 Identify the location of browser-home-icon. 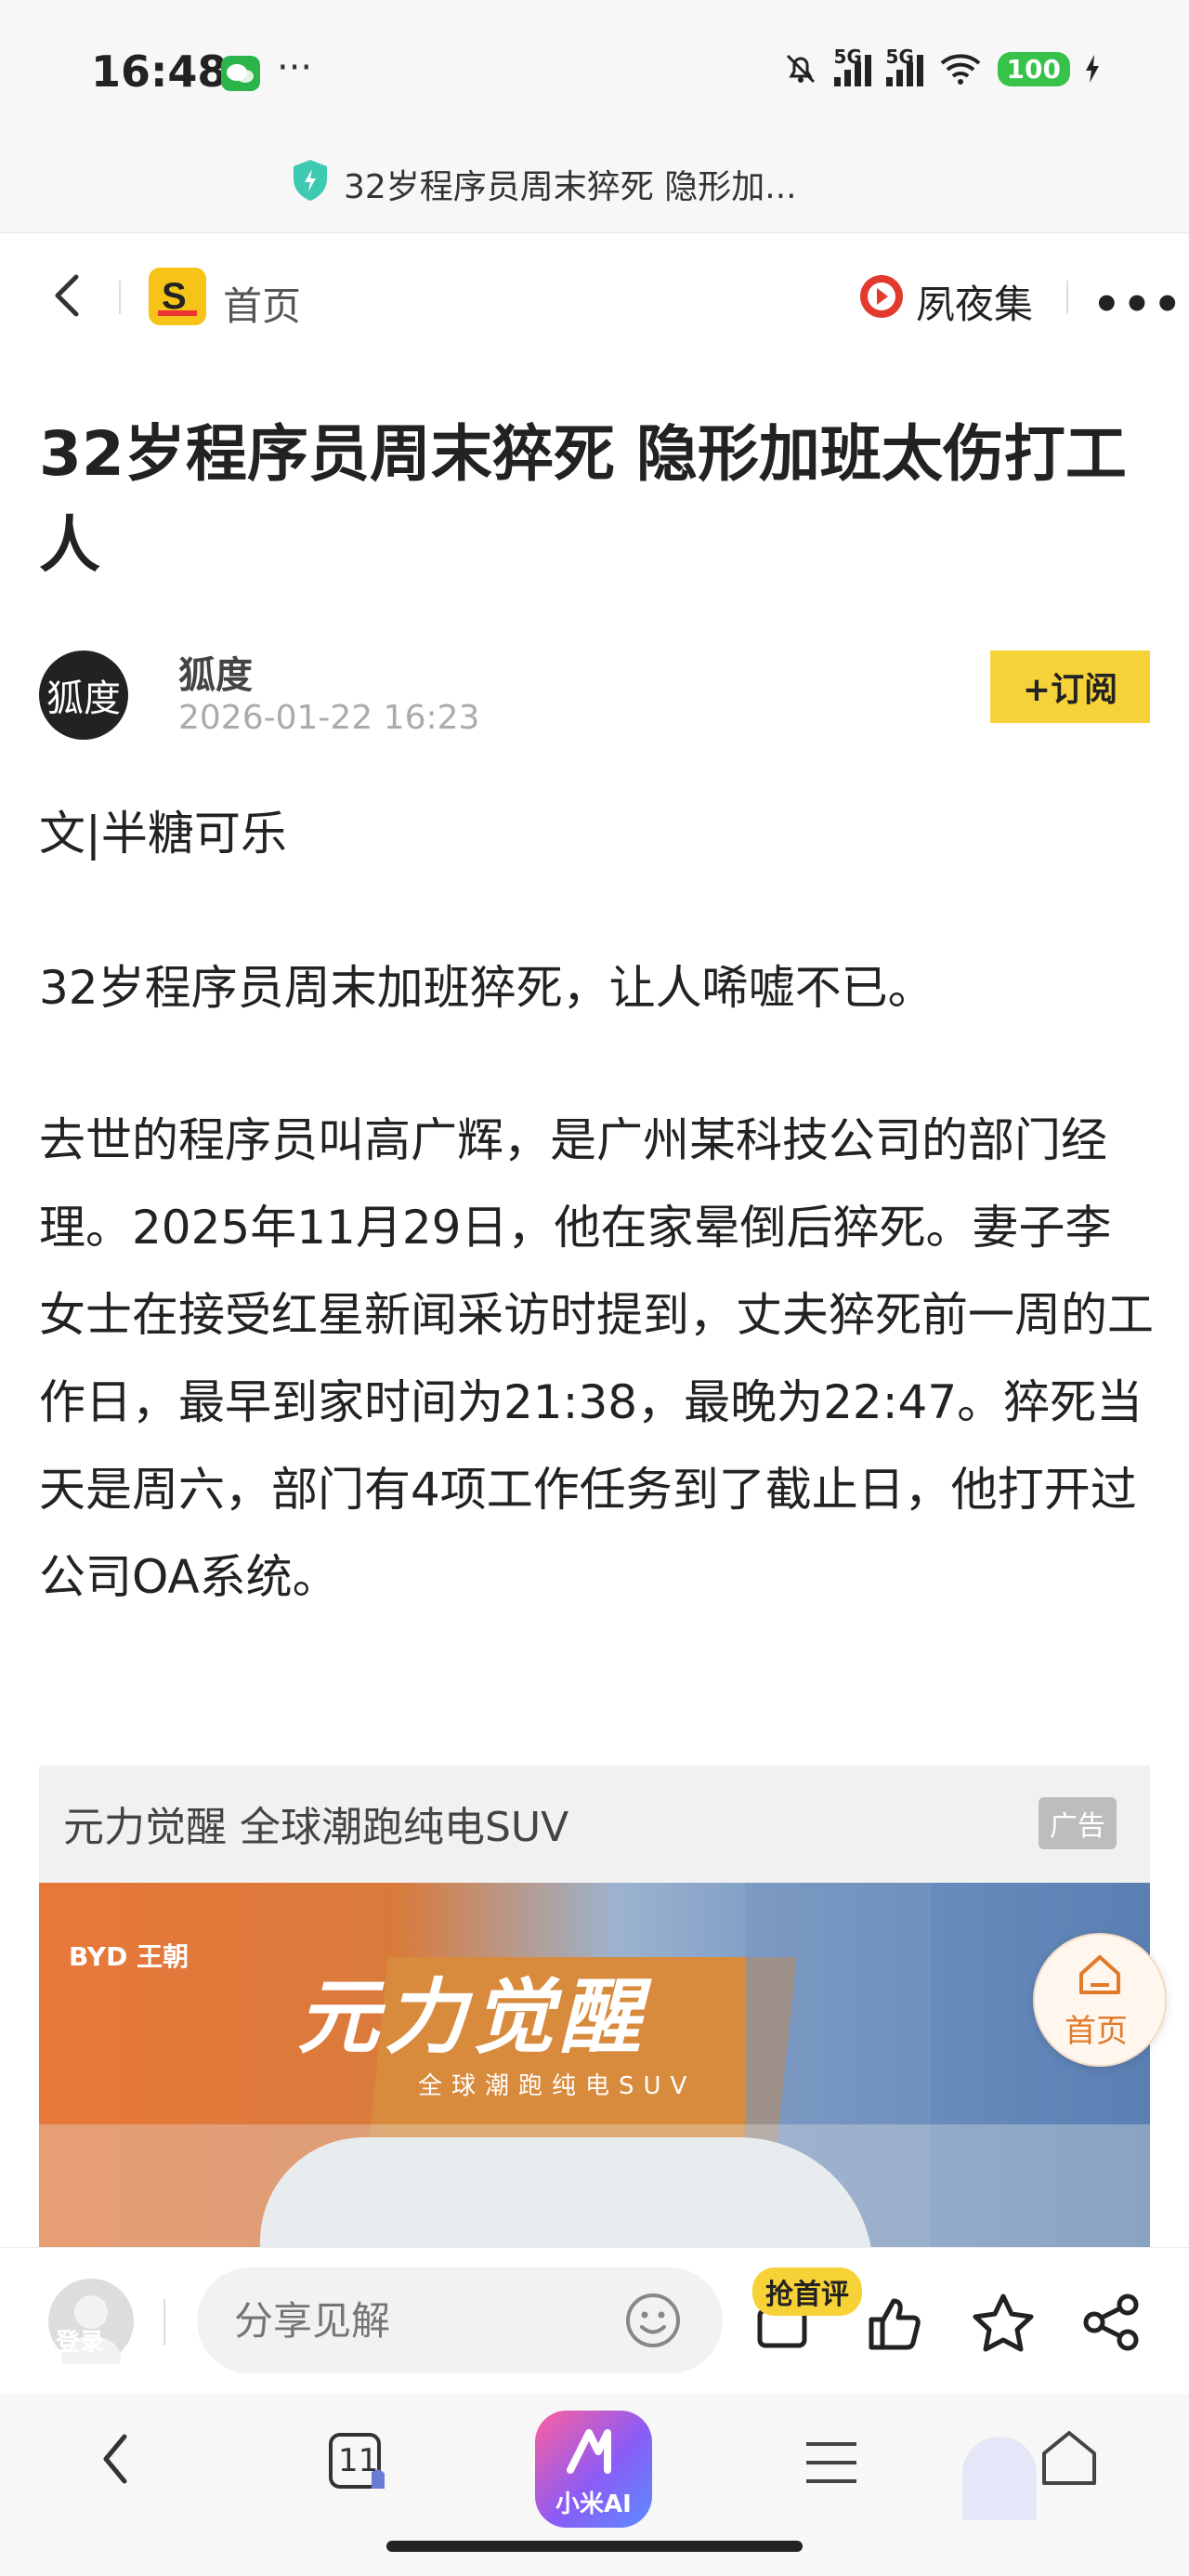
(1069, 2458).